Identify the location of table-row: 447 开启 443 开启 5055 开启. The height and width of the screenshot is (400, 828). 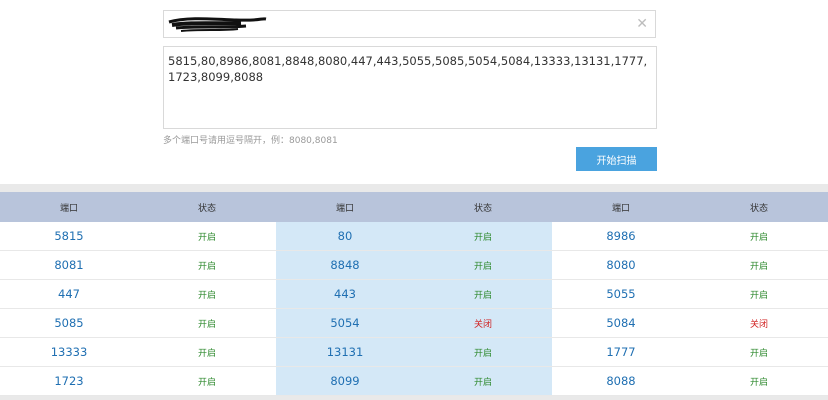
(414, 294).